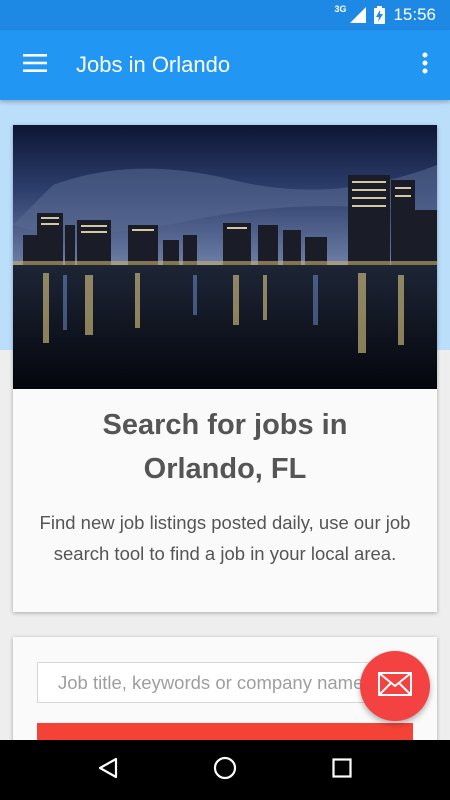 This screenshot has height=800, width=450. What do you see at coordinates (225, 15) in the screenshot?
I see `status-bar: 3G 15:56` at bounding box center [225, 15].